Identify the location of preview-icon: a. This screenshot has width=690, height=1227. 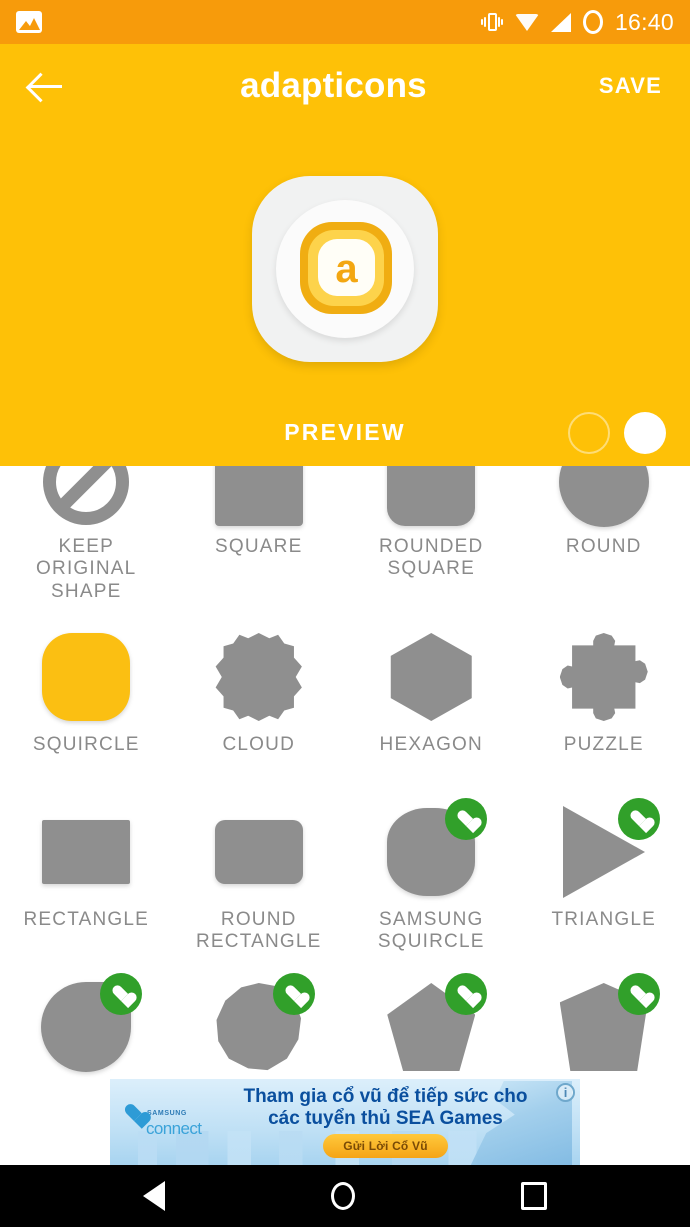
(345, 269).